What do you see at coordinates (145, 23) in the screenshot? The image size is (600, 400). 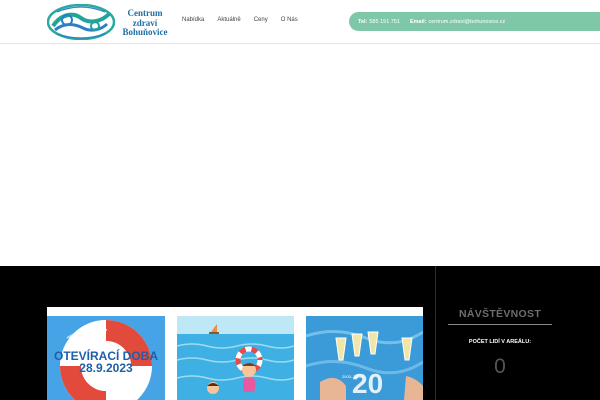 I see `logo-text: Centrum zdraví Bohuňovice` at bounding box center [145, 23].